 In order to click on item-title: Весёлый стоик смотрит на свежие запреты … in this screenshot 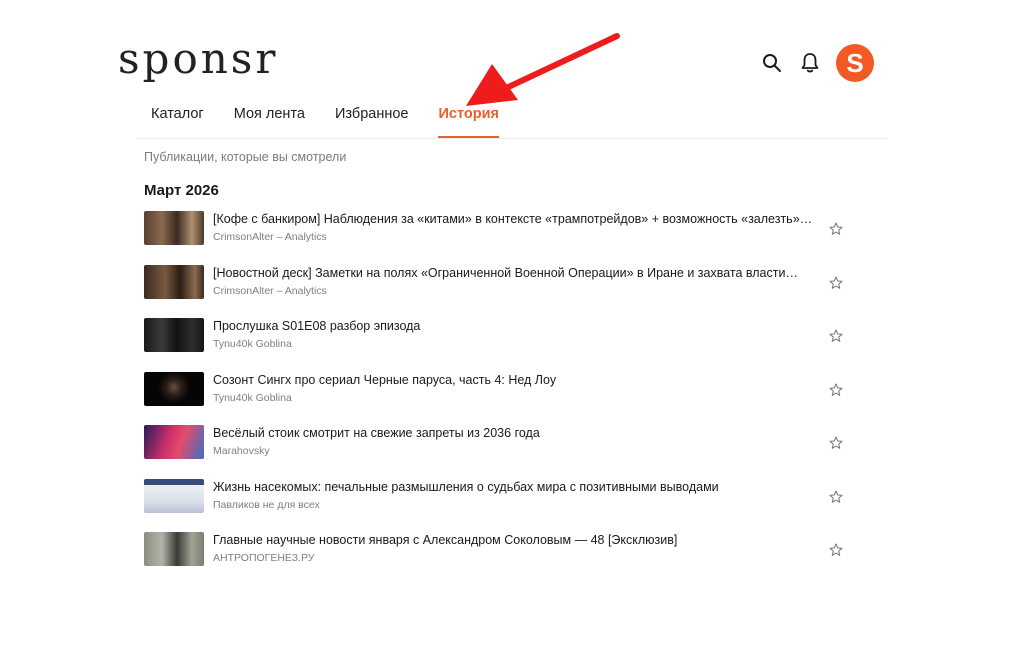, I will do `click(513, 433)`.